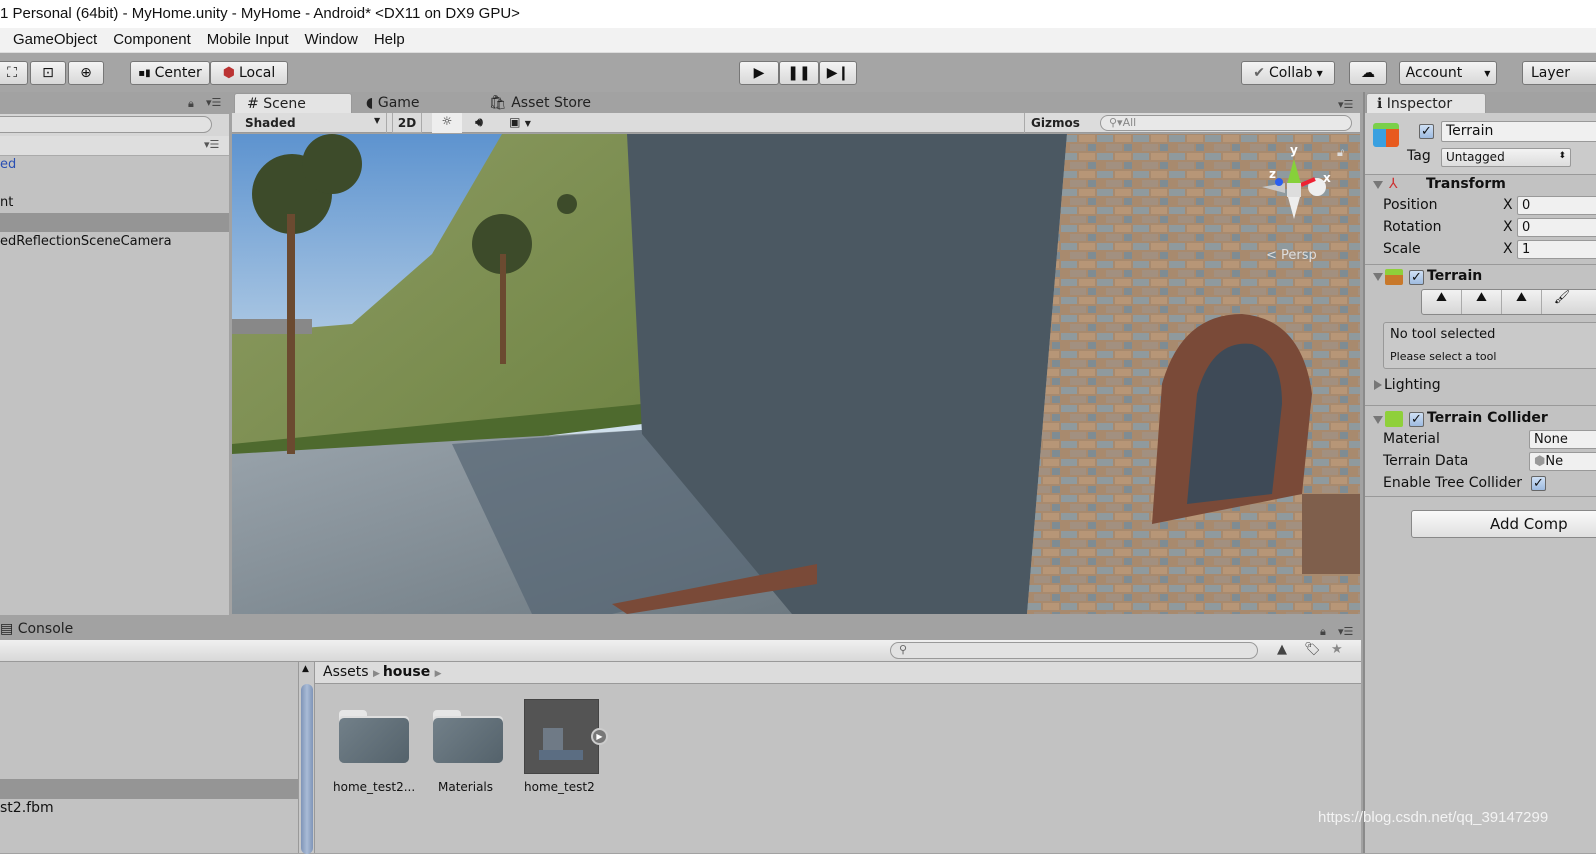 Image resolution: width=1596 pixels, height=854 pixels. Describe the element at coordinates (1562, 439) in the screenshot. I see `material-field: None` at that location.